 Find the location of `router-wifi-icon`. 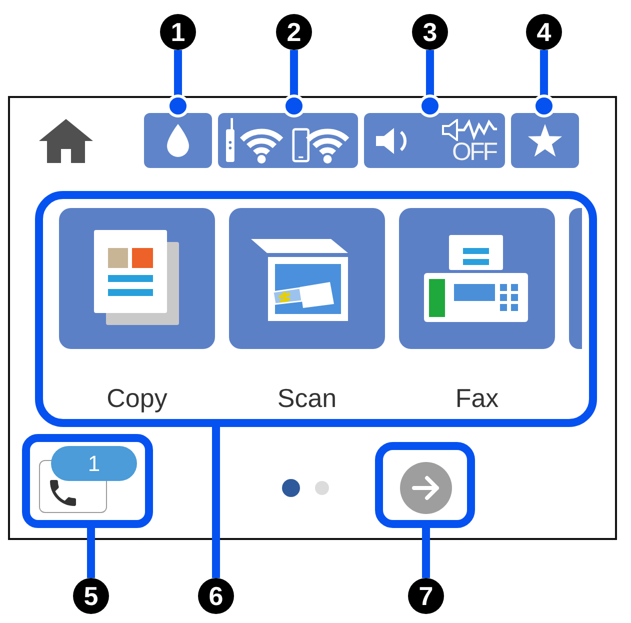

router-wifi-icon is located at coordinates (255, 141).